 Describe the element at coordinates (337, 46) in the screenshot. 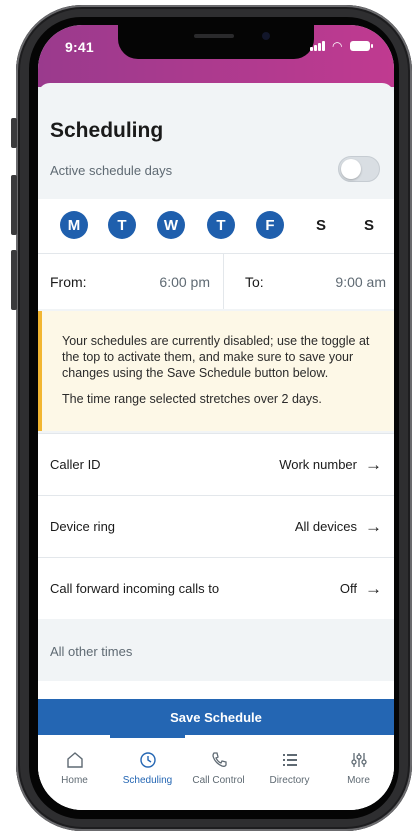

I see `wifi-icon: ◠` at that location.